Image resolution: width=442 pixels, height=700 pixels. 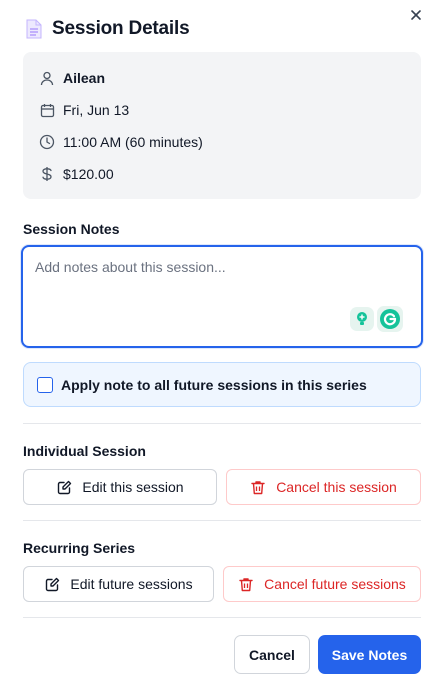 I want to click on cancel-future-sessions-button: Cancel future sessions, so click(x=322, y=584).